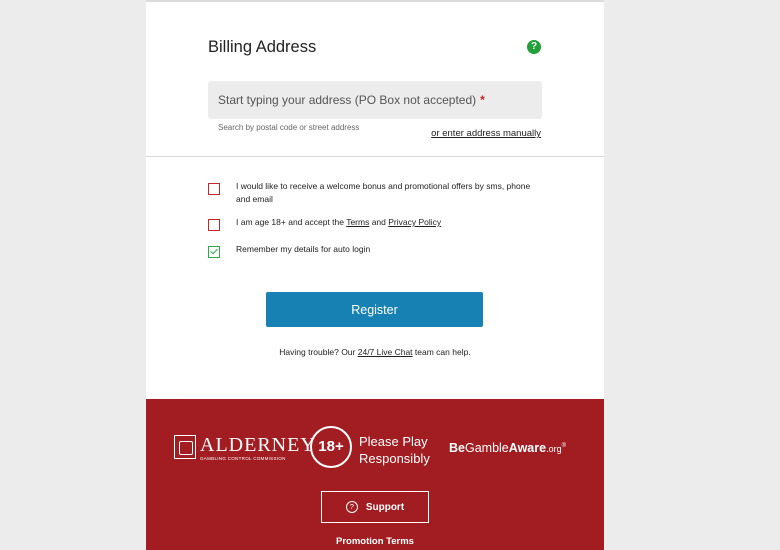  Describe the element at coordinates (441, 352) in the screenshot. I see `help-text-suffix: team can help.` at that location.